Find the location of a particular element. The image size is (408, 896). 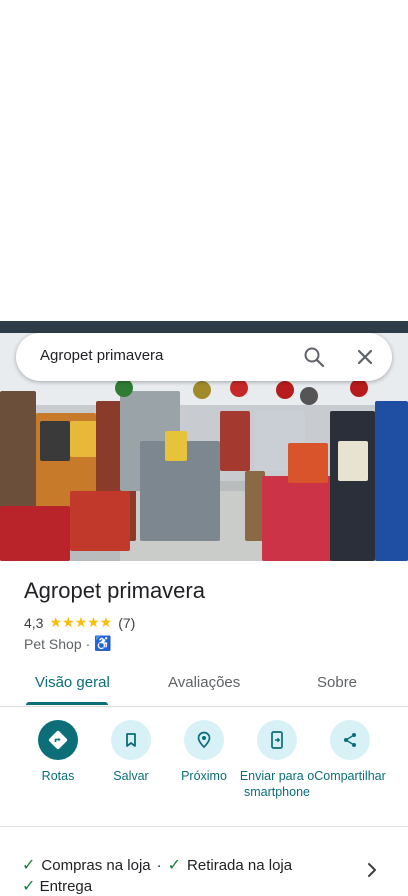

service-options: ✓ Compras na loja · ✓ Retirada na loja is located at coordinates (157, 865).